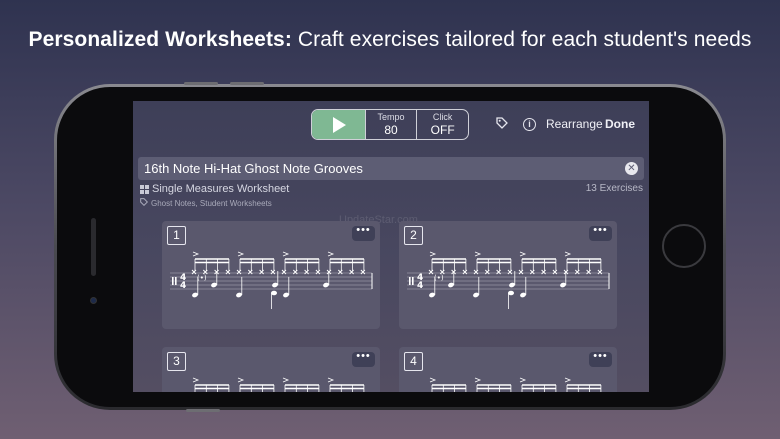  I want to click on click-button: Click OFF, so click(442, 124).